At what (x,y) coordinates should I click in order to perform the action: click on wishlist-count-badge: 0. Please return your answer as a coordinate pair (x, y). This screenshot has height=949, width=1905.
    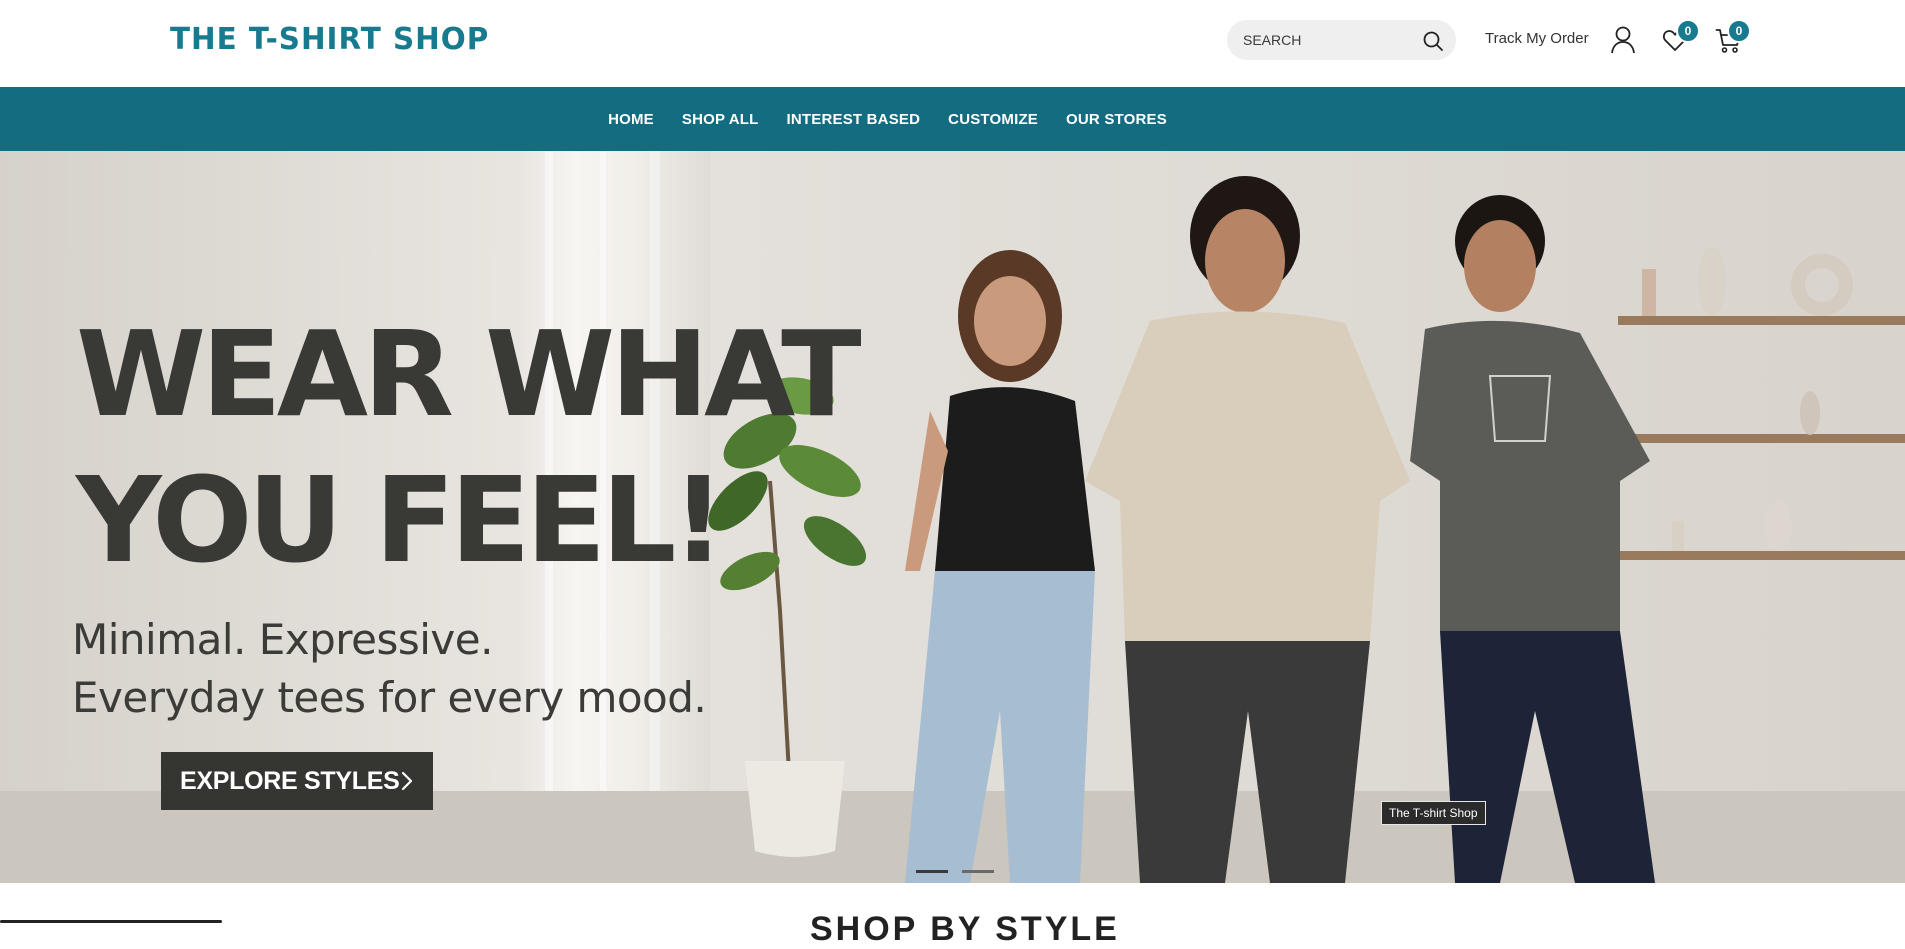
    Looking at the image, I should click on (1688, 31).